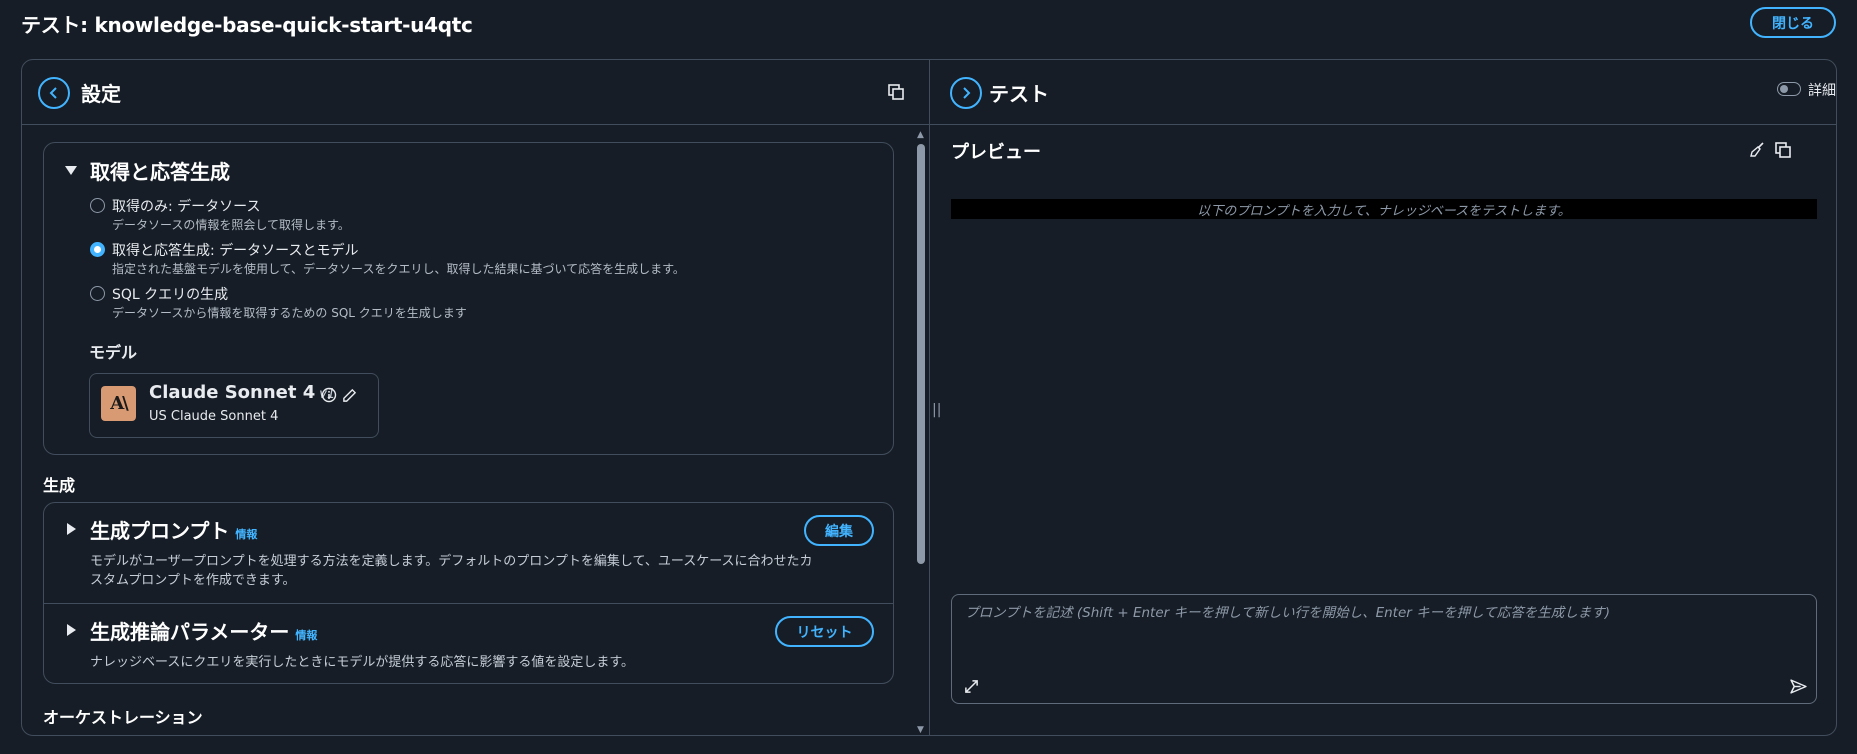 Image resolution: width=1857 pixels, height=754 pixels. Describe the element at coordinates (235, 251) in the screenshot. I see `radio-label: 取得と応答生成: データソースとモデル` at that location.